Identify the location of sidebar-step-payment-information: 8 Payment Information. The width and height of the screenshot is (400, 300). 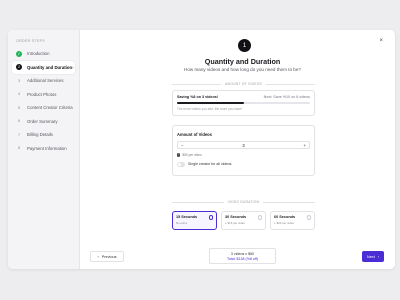
(43, 148).